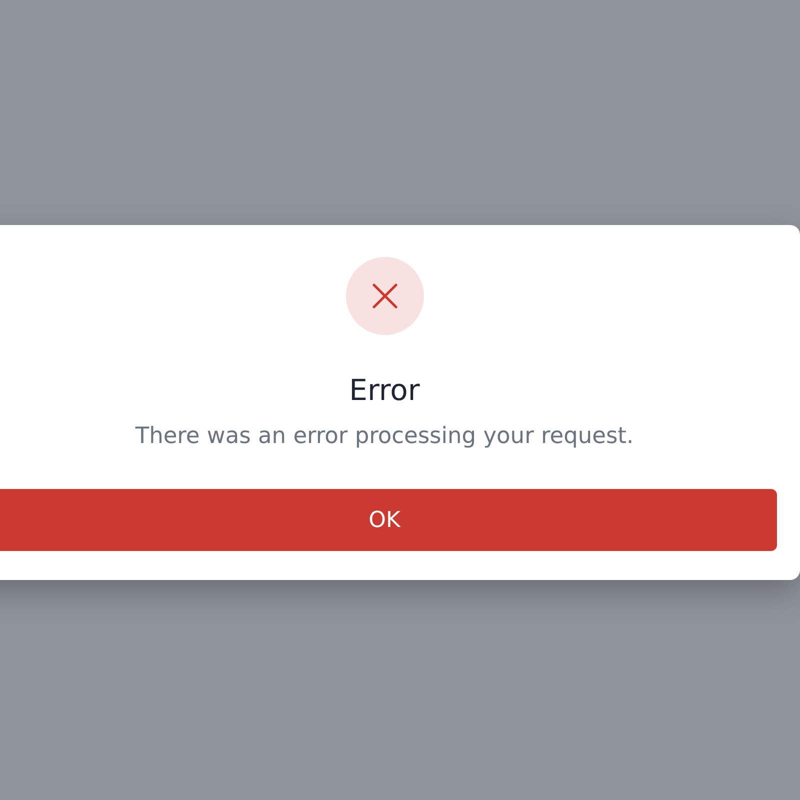  Describe the element at coordinates (384, 390) in the screenshot. I see `dialog-title: Error` at that location.